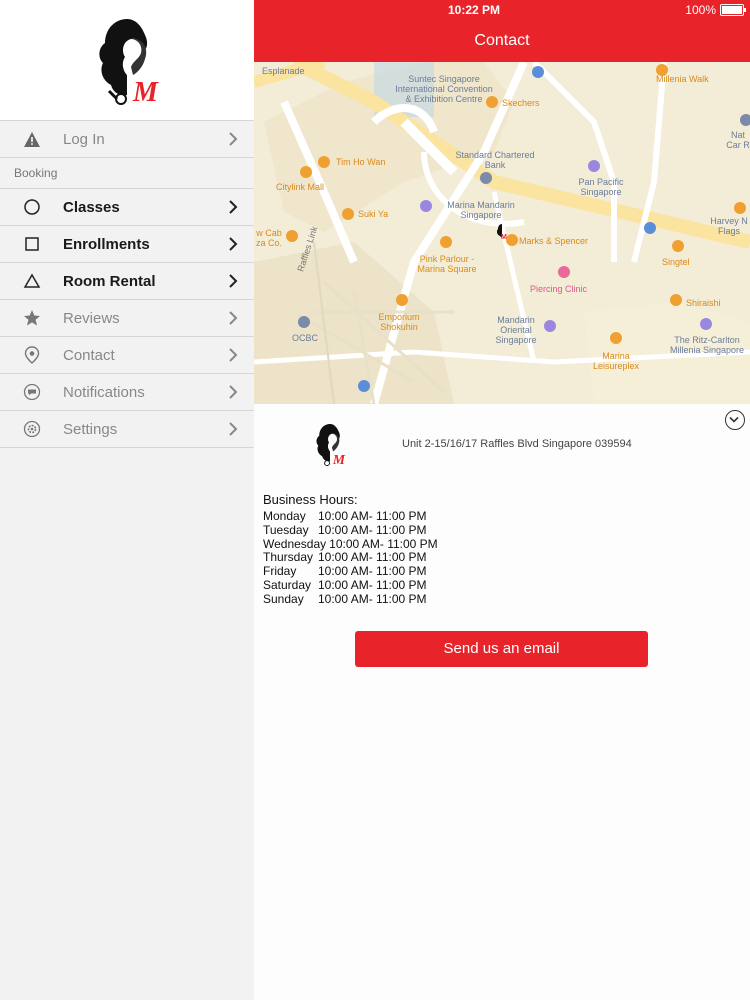  Describe the element at coordinates (106, 244) in the screenshot. I see `sidebar-item-label: Enrollments` at that location.